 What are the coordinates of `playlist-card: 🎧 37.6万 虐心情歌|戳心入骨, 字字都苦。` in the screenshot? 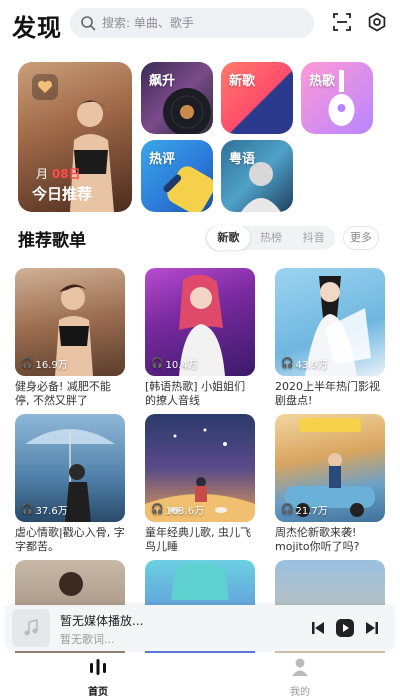 It's located at (70, 484).